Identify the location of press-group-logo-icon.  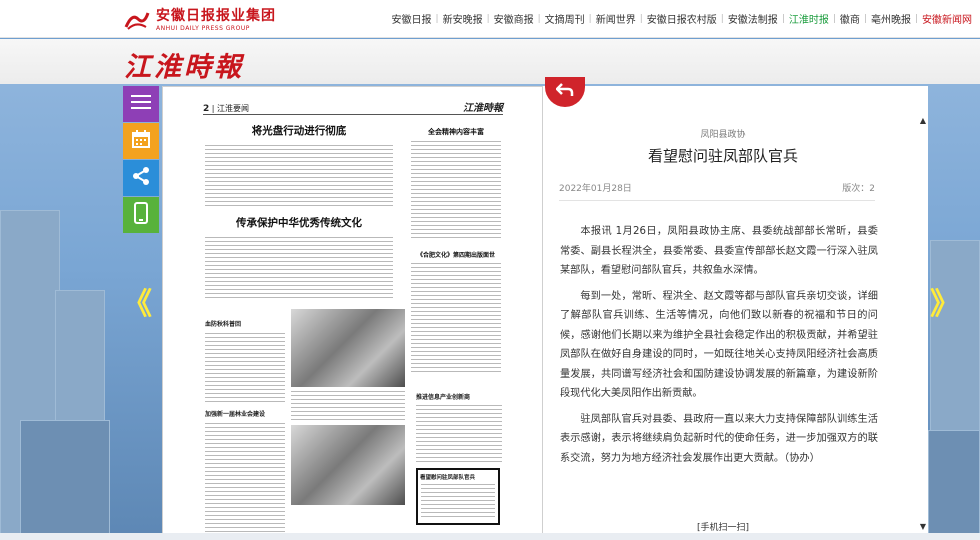
(137, 20).